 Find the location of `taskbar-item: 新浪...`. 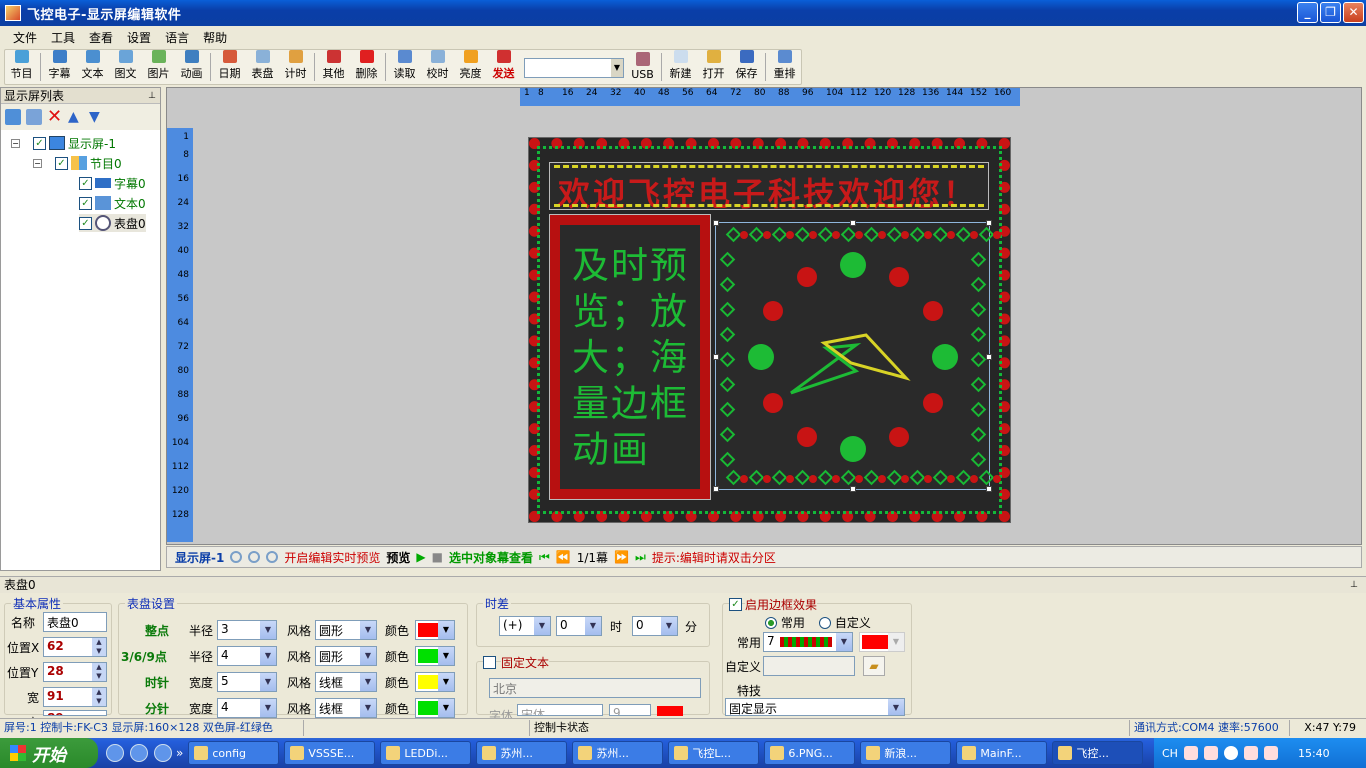

taskbar-item: 新浪... is located at coordinates (906, 753).